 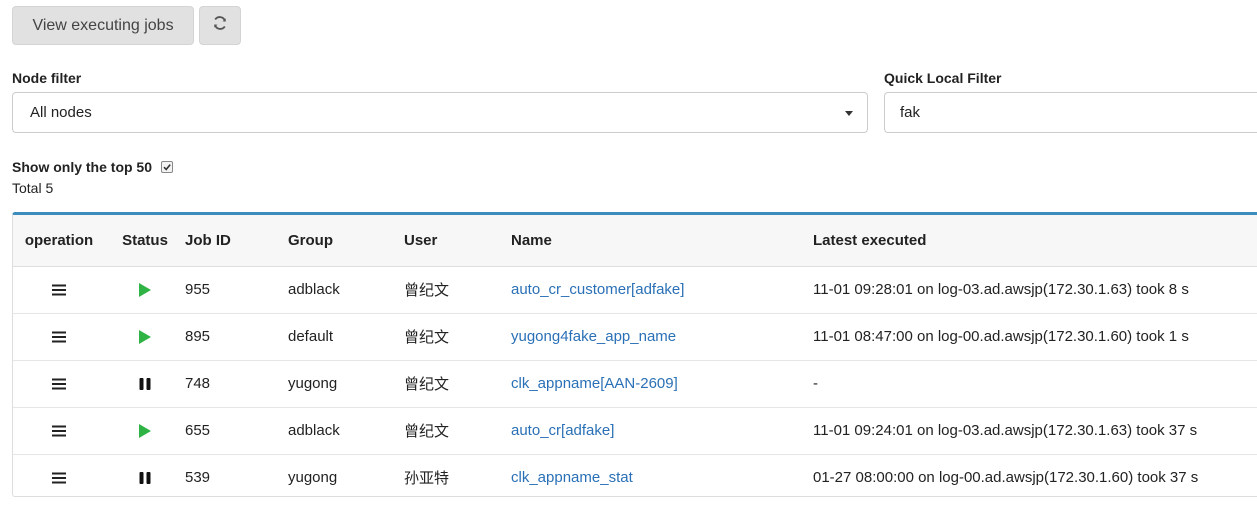 What do you see at coordinates (440, 112) in the screenshot?
I see `node-filter-select: All nodes` at bounding box center [440, 112].